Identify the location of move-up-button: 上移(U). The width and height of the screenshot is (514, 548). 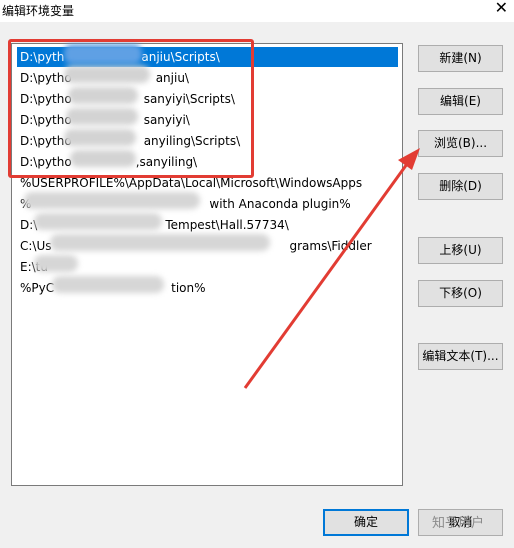
(460, 250).